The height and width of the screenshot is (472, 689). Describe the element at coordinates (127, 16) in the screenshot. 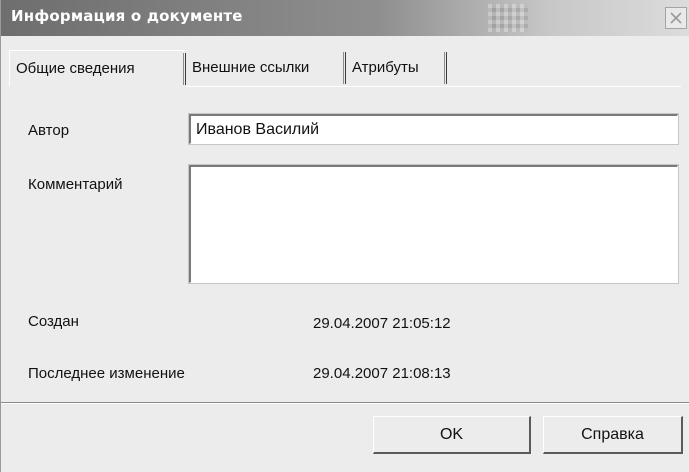

I see `window-title: Информация о документе` at that location.